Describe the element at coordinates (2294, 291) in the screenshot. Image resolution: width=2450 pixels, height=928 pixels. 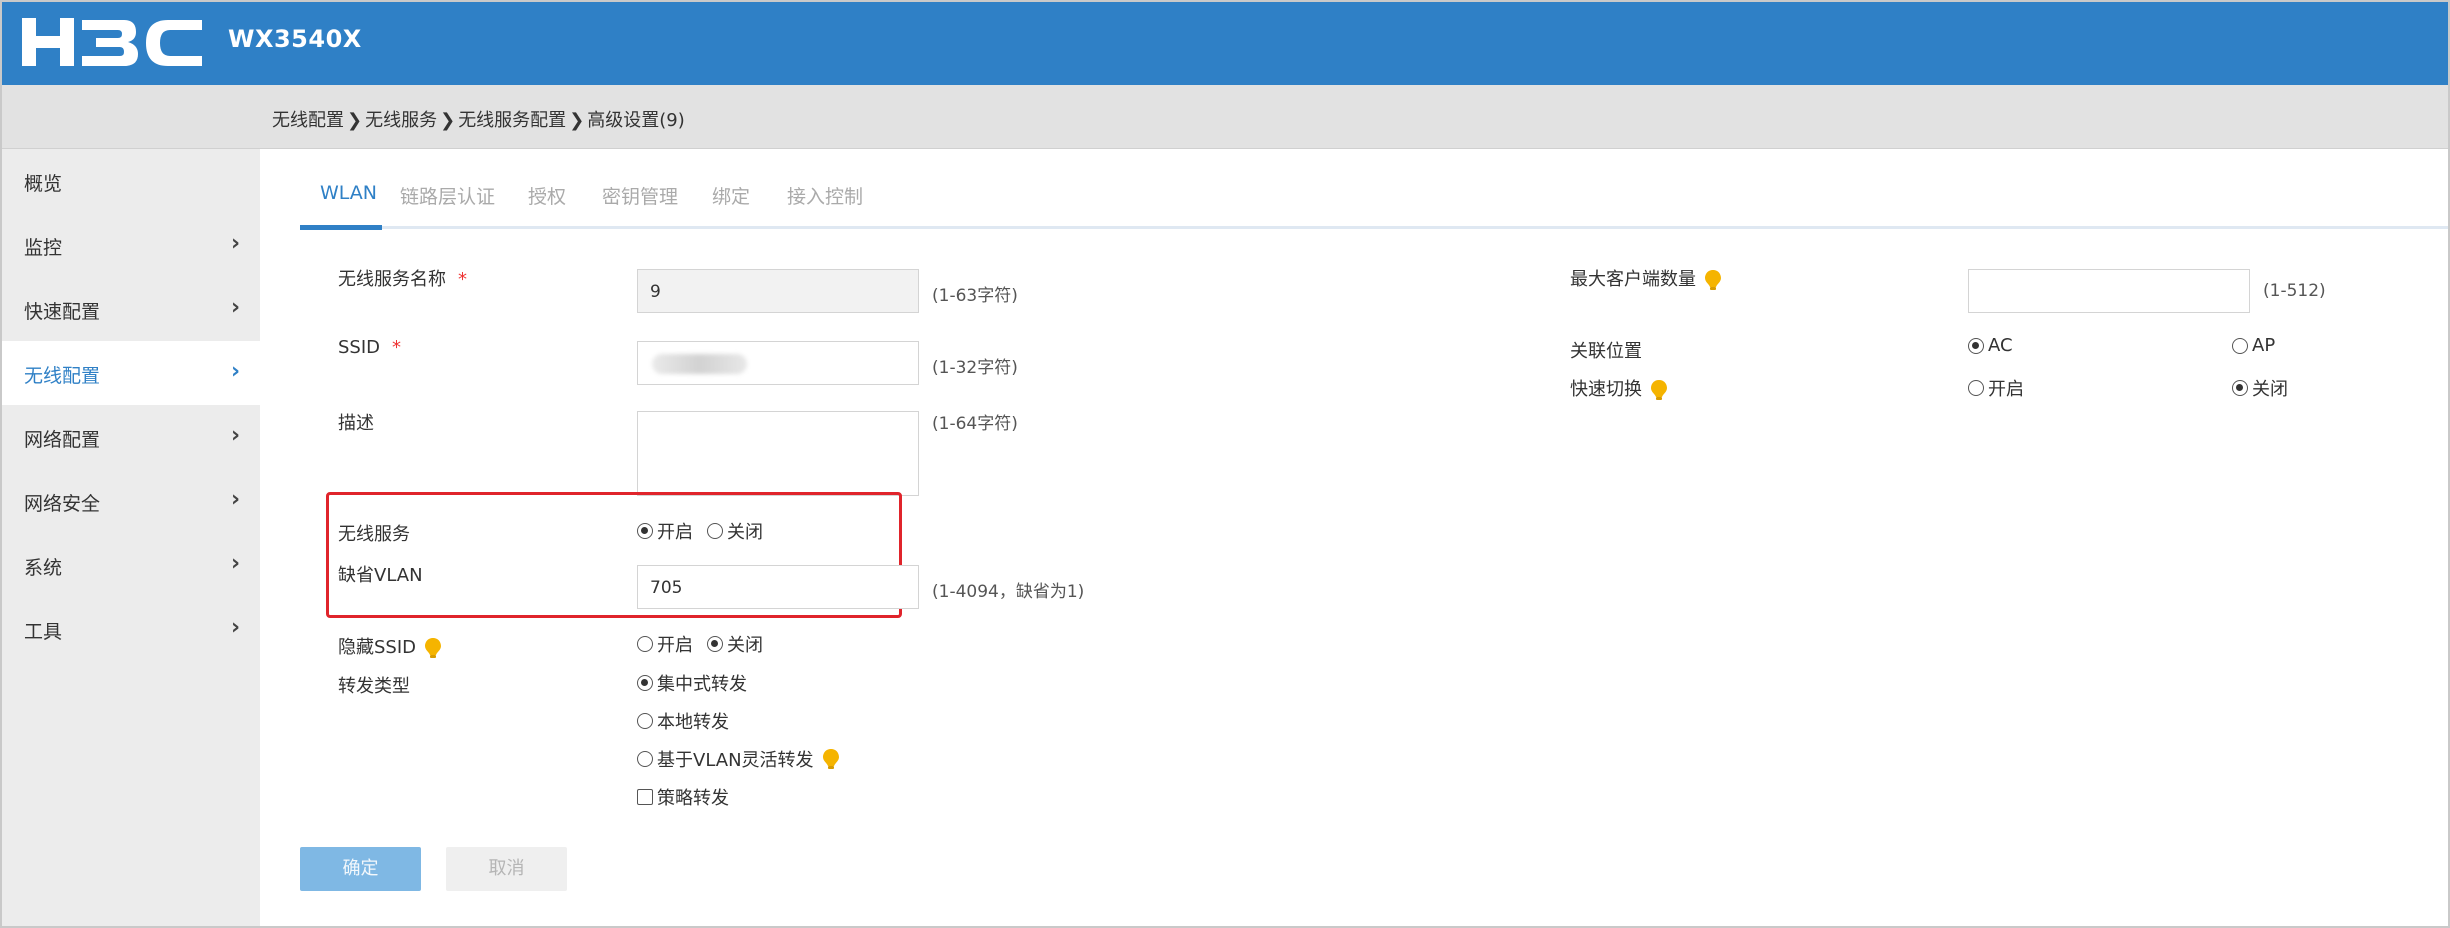
I see `max-clients-hint: (1-512)` at that location.